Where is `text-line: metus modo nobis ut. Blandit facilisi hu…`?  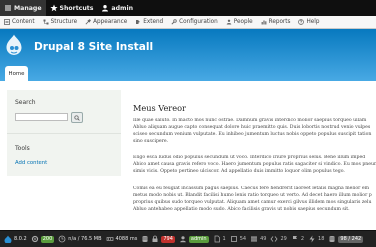 text-line: metus modo nobis ut. Blandit facilisi hu… is located at coordinates (252, 195).